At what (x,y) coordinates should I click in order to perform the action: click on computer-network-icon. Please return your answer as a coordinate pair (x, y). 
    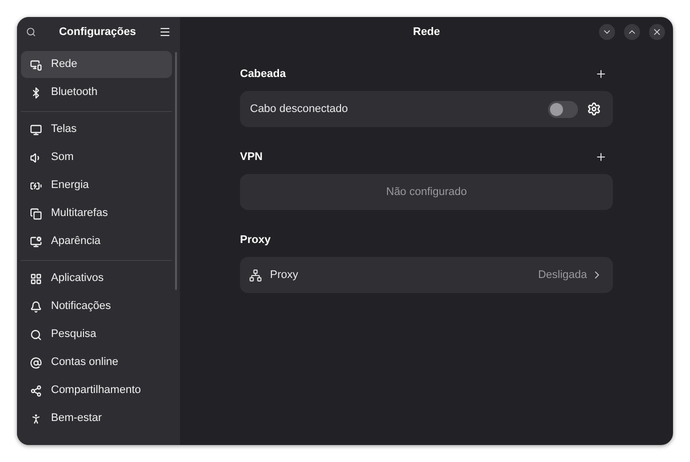
    Looking at the image, I should click on (36, 64).